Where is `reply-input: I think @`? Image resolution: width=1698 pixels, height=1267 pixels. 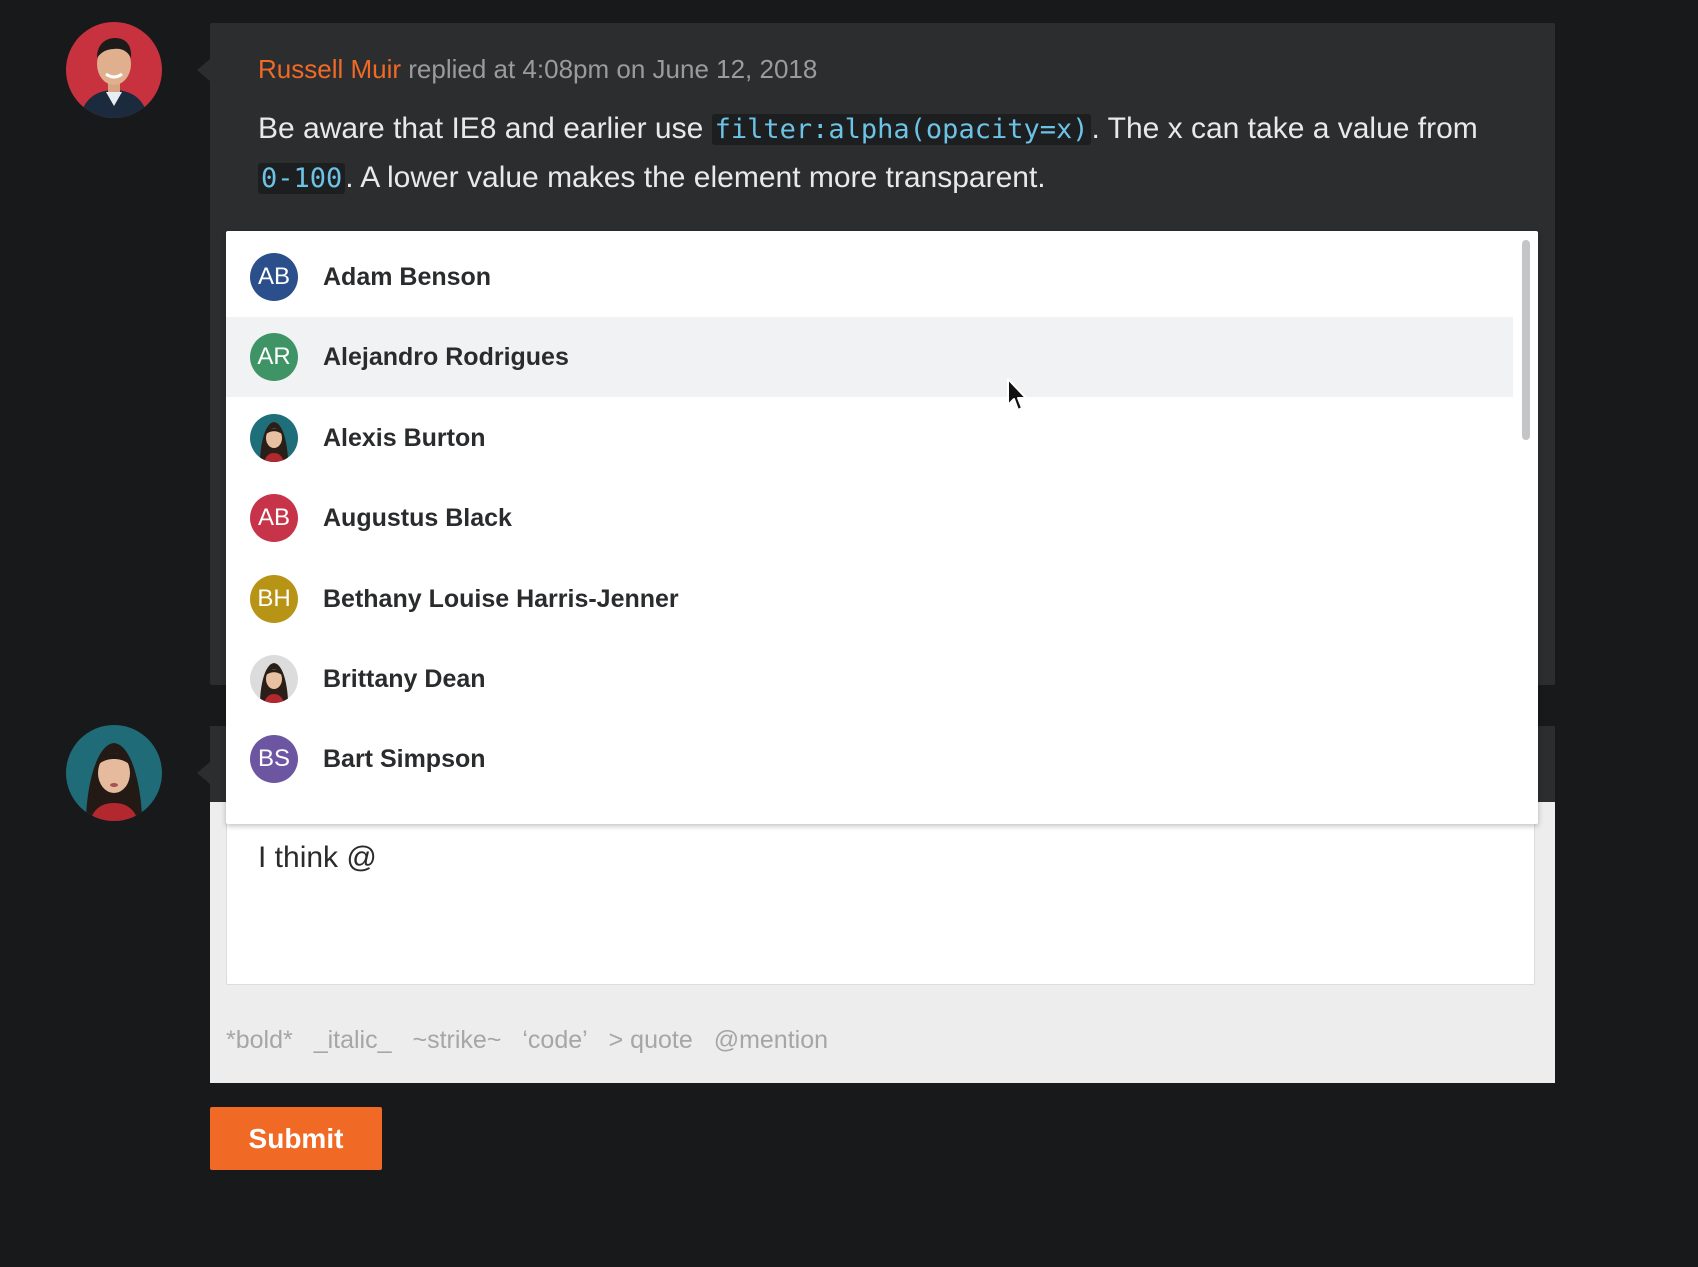
reply-input: I think @ is located at coordinates (880, 893).